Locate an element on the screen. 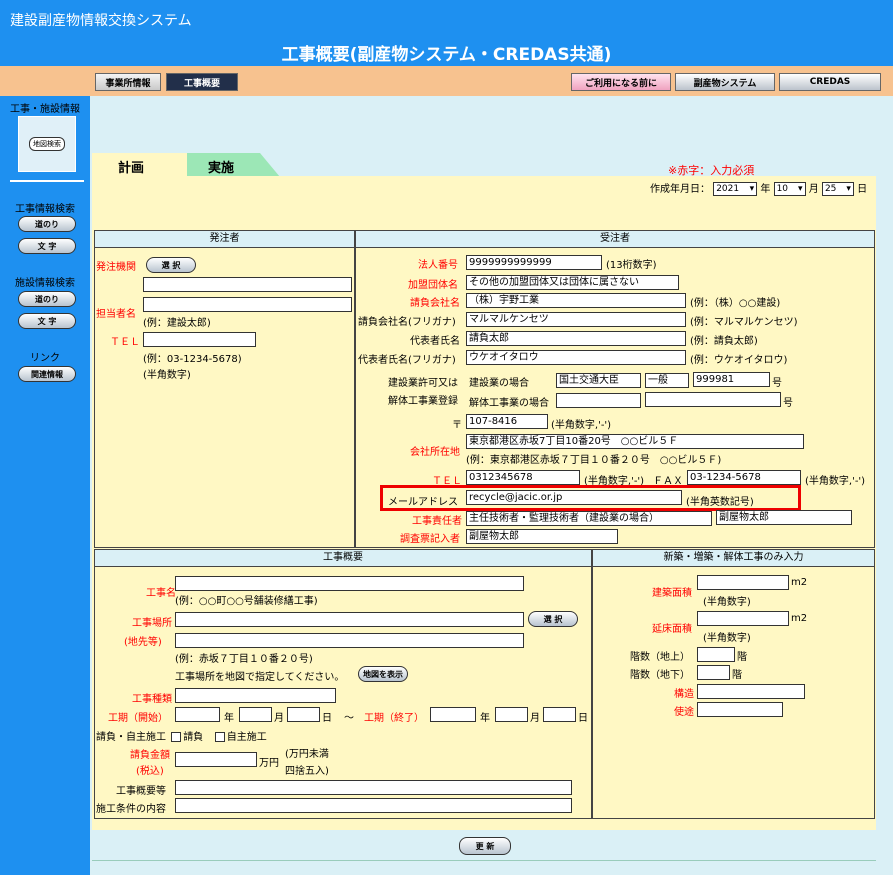 This screenshot has height=875, width=893. created-year-select: 2021 is located at coordinates (735, 189).